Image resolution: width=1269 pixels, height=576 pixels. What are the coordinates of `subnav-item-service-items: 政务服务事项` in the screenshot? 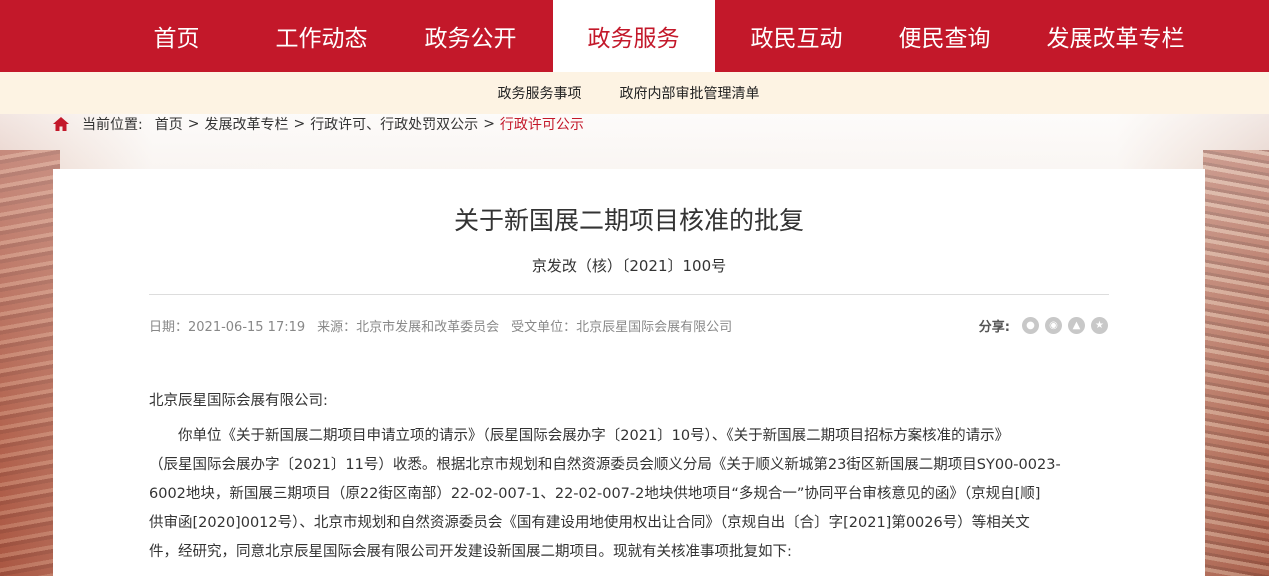 It's located at (540, 93).